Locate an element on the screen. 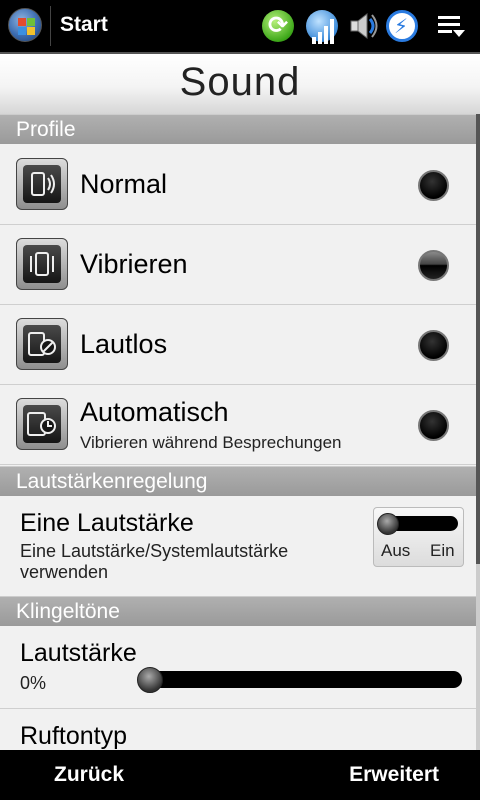 This screenshot has height=800, width=480. ring-volume-slider-track is located at coordinates (301, 679).